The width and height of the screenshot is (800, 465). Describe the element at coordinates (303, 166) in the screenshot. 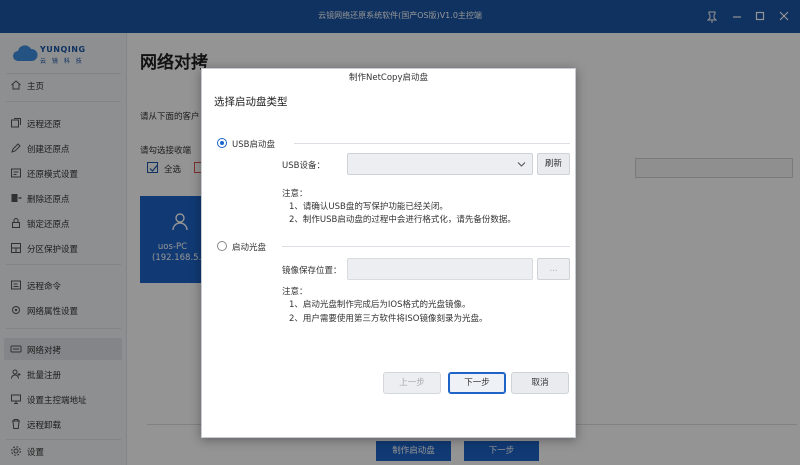

I see `usb-device-label: USB设备：` at that location.